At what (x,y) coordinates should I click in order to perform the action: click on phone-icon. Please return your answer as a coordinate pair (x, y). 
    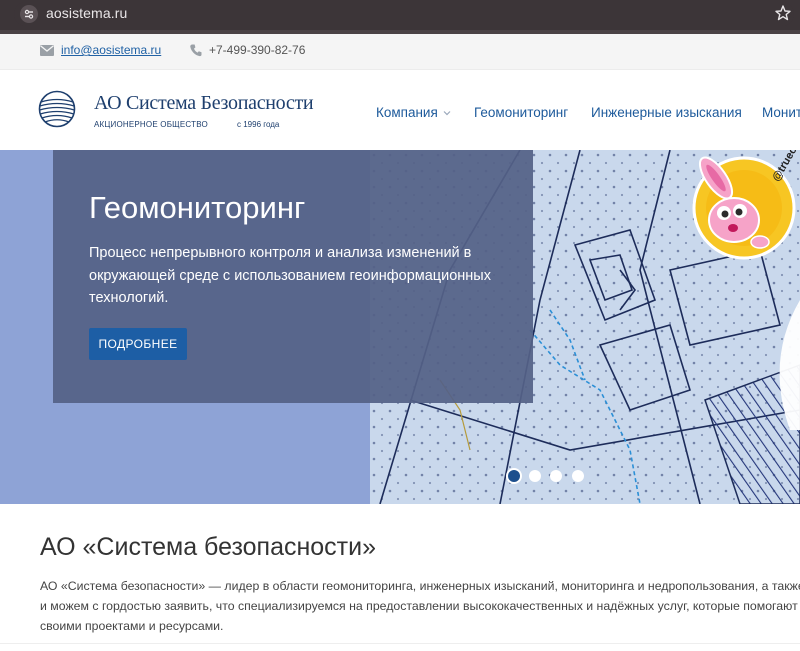
    Looking at the image, I should click on (196, 50).